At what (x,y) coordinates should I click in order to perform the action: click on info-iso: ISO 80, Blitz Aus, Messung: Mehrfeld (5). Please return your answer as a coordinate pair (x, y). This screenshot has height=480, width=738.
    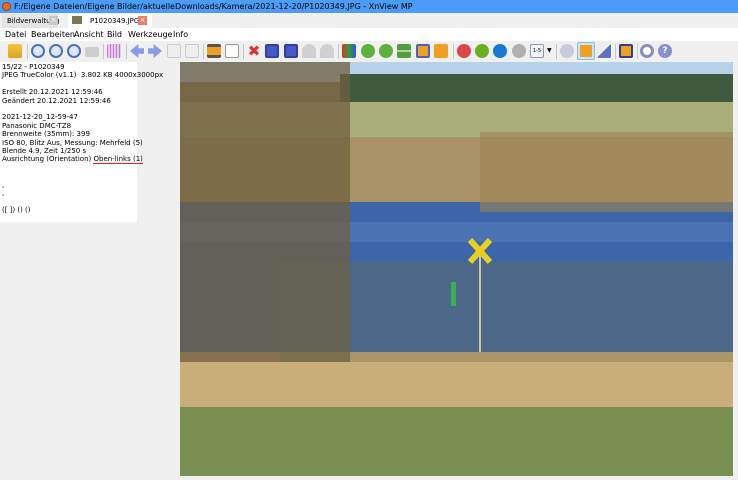
    Looking at the image, I should click on (72, 142).